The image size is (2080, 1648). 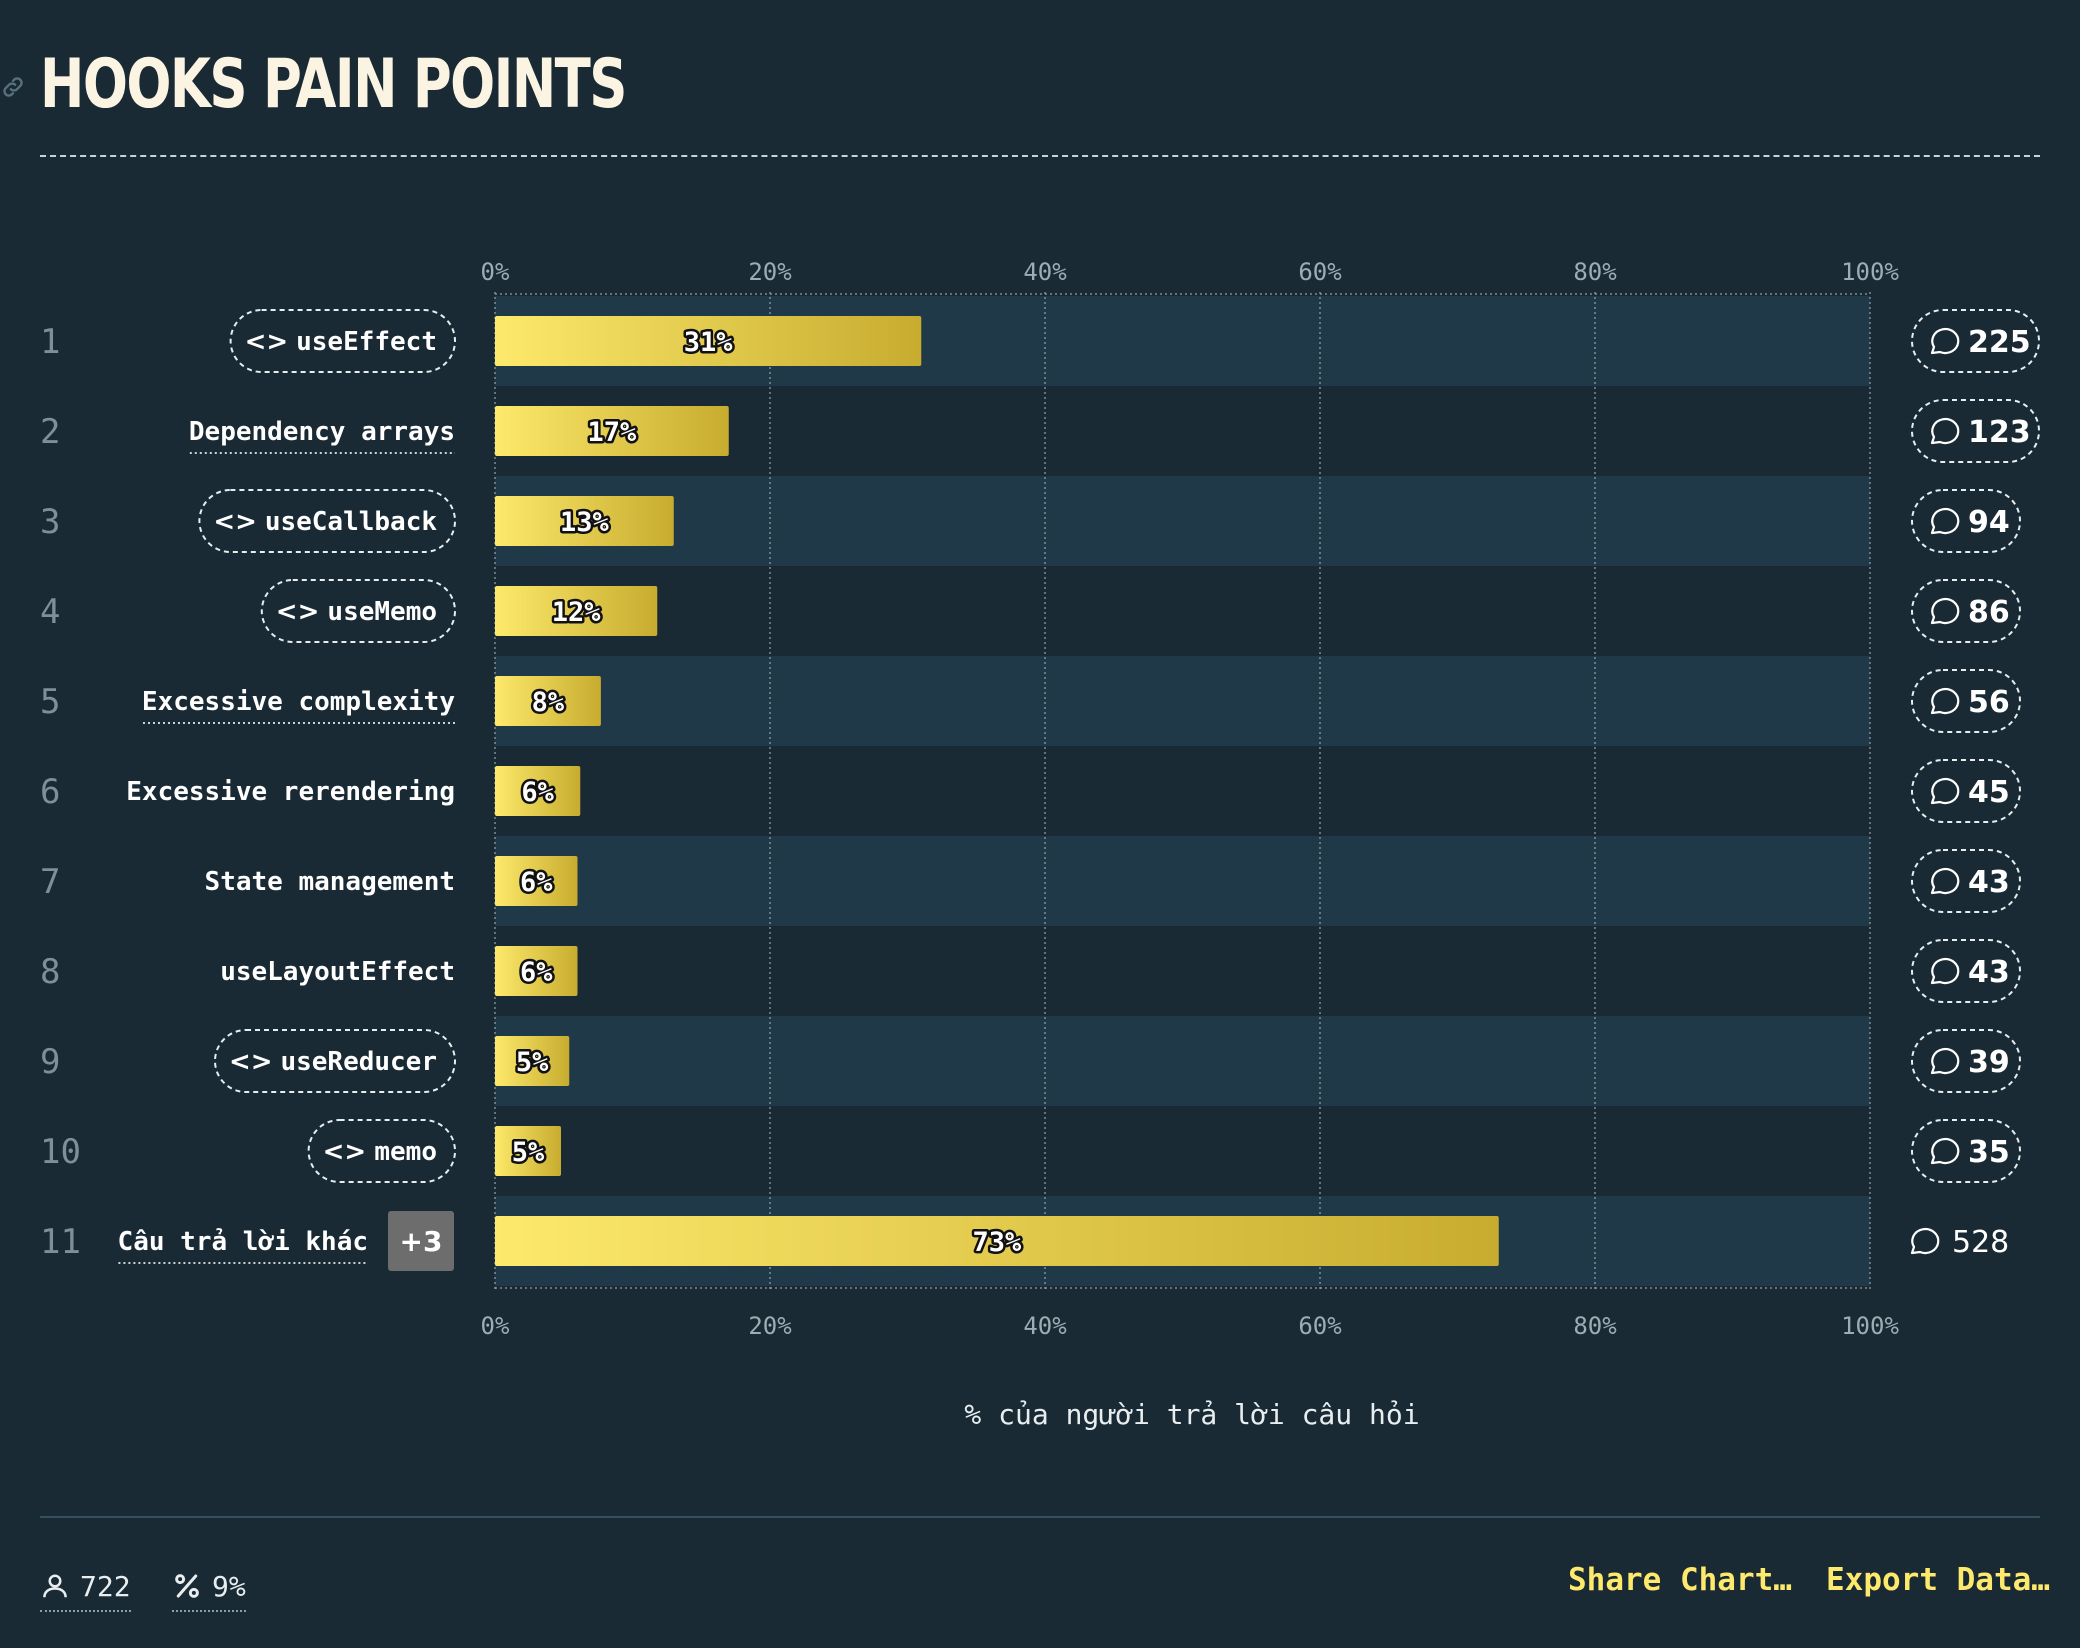 What do you see at coordinates (495, 1326) in the screenshot?
I see `x-tick-label-bottom: 0%` at bounding box center [495, 1326].